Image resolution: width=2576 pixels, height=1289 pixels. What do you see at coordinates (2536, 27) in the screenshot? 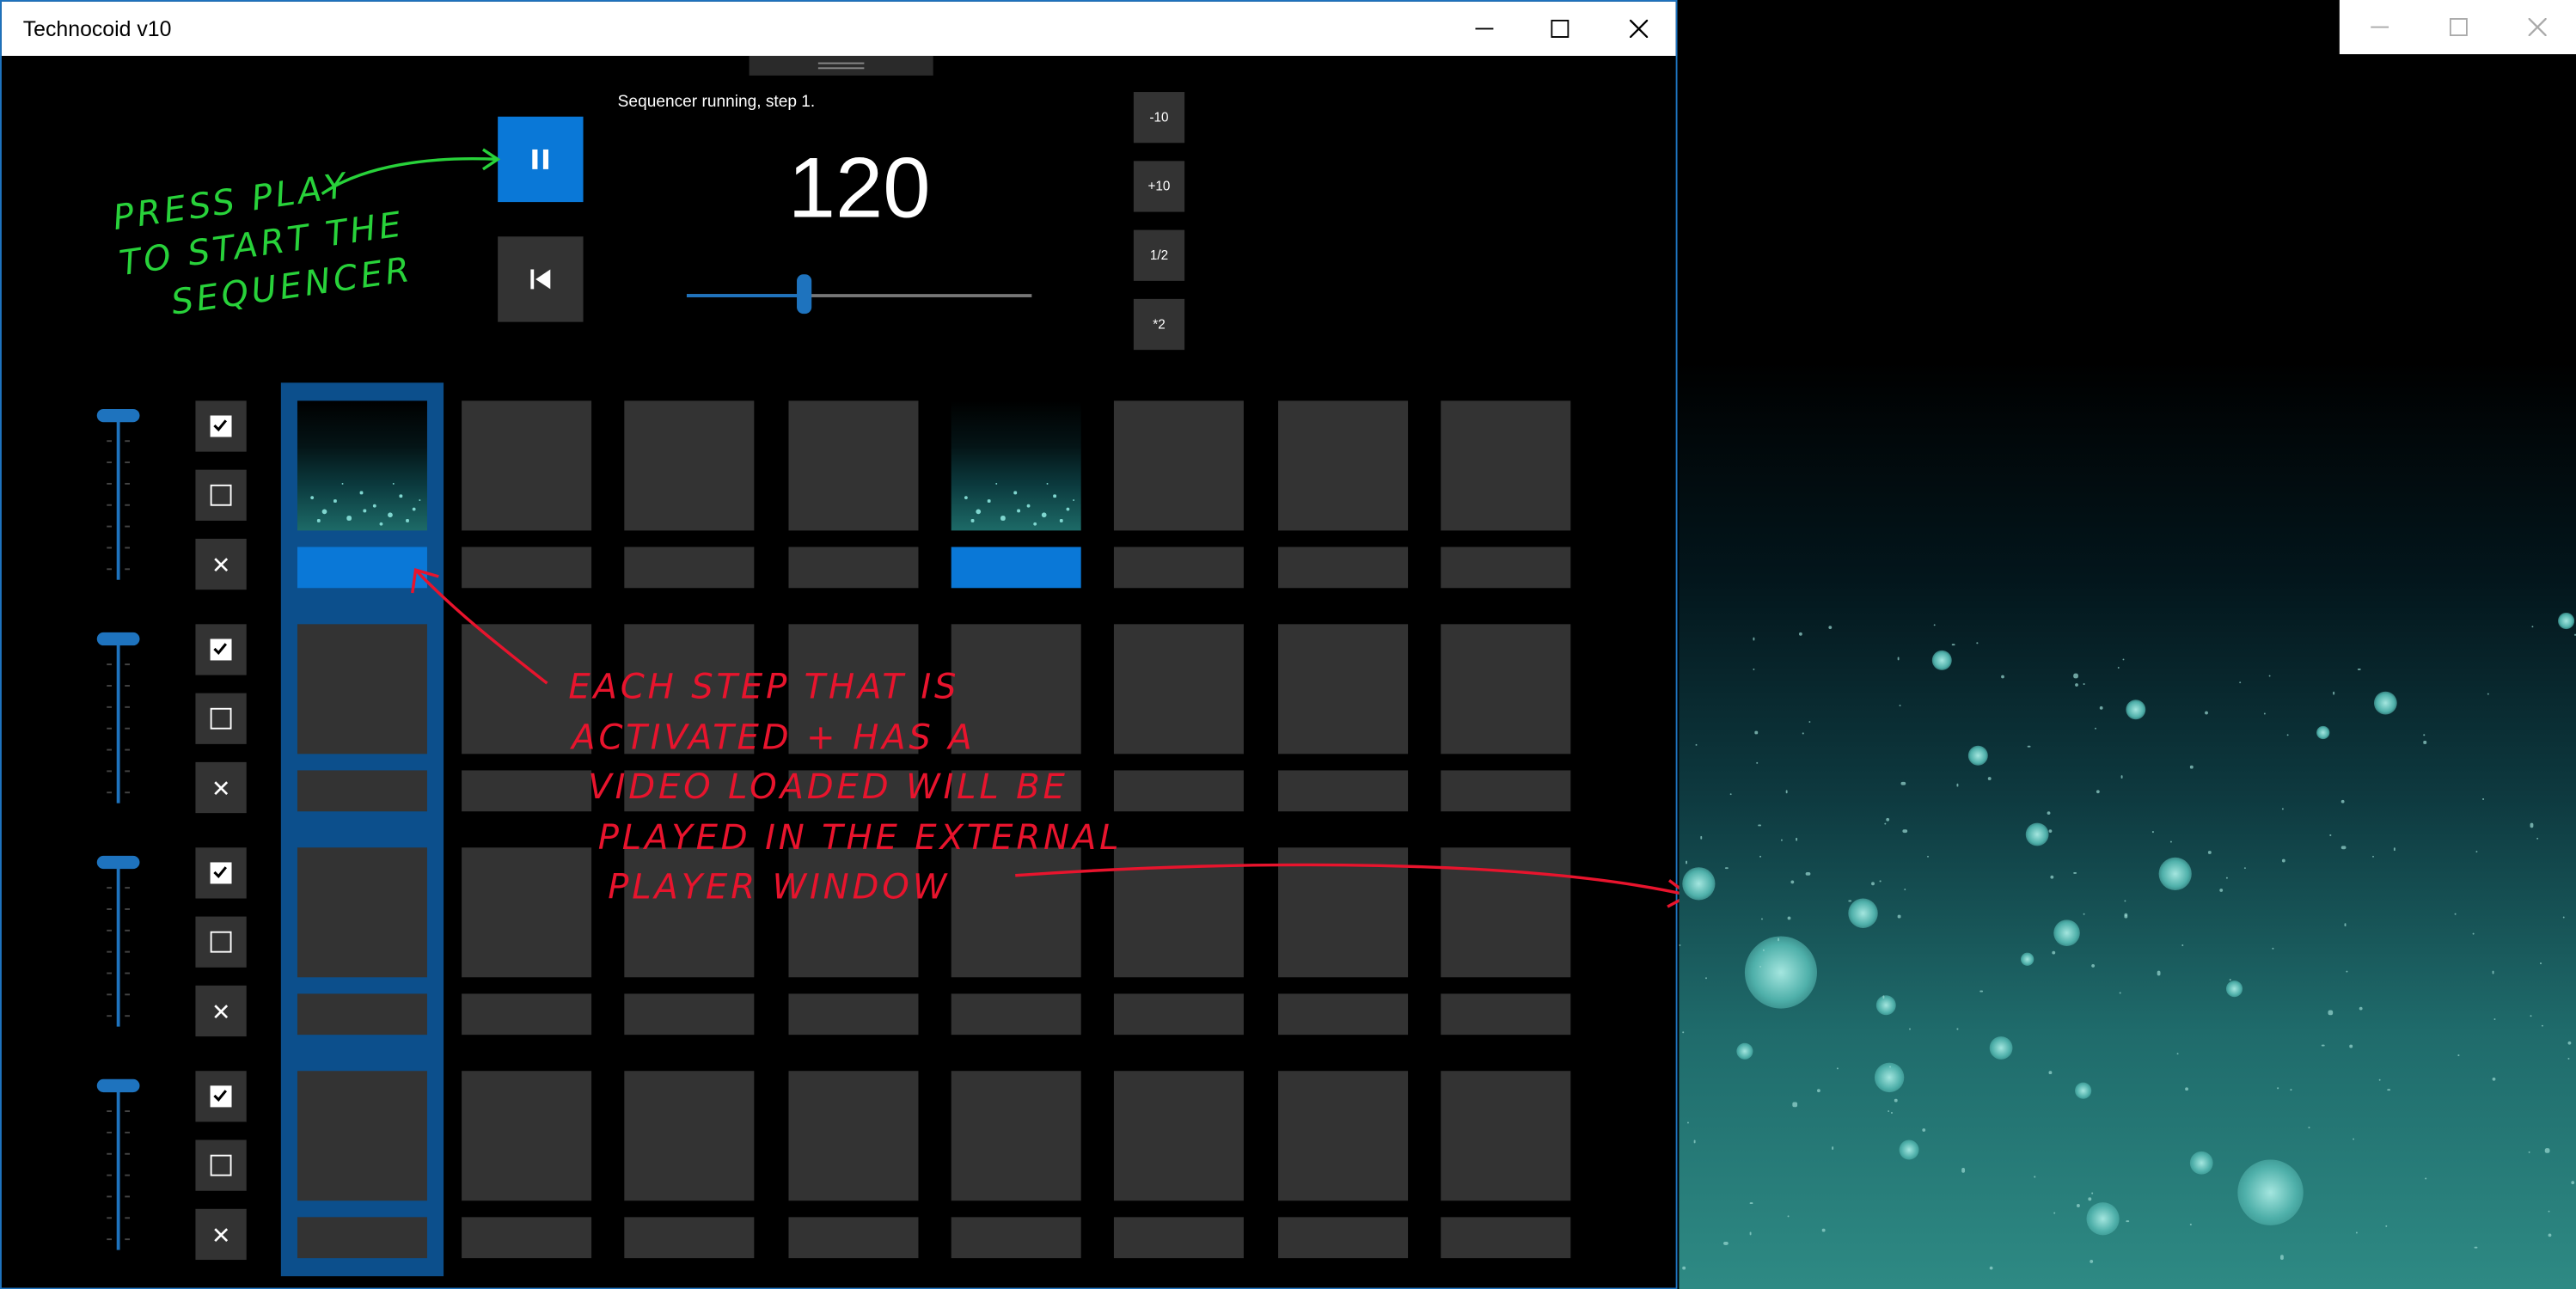
I see `player-close-button` at bounding box center [2536, 27].